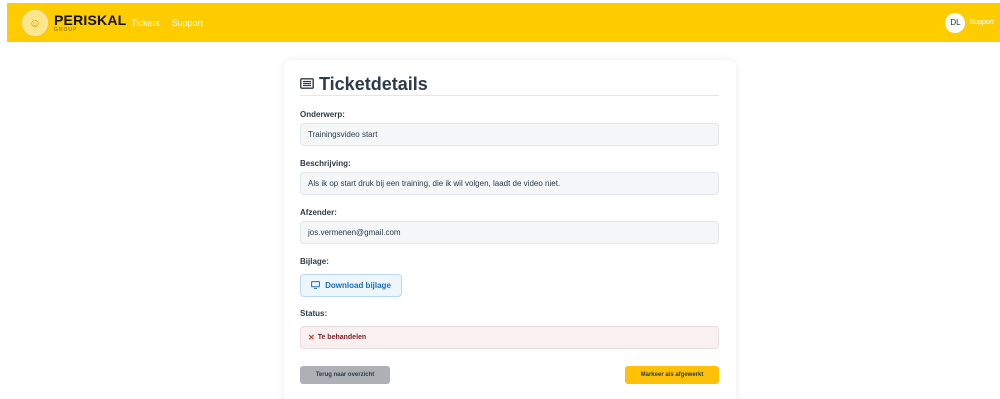 The height and width of the screenshot is (399, 1000). What do you see at coordinates (509, 85) in the screenshot?
I see `page-title: Ticketdetails` at bounding box center [509, 85].